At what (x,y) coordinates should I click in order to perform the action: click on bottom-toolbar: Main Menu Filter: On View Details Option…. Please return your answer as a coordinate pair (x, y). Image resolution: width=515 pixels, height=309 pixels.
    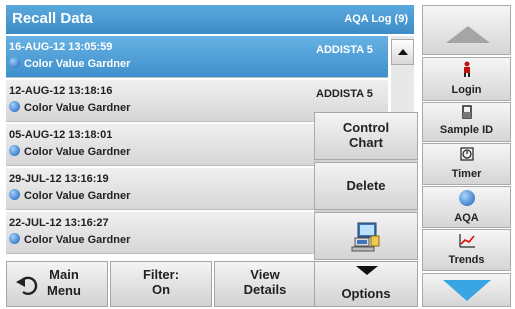
    Looking at the image, I should click on (212, 284).